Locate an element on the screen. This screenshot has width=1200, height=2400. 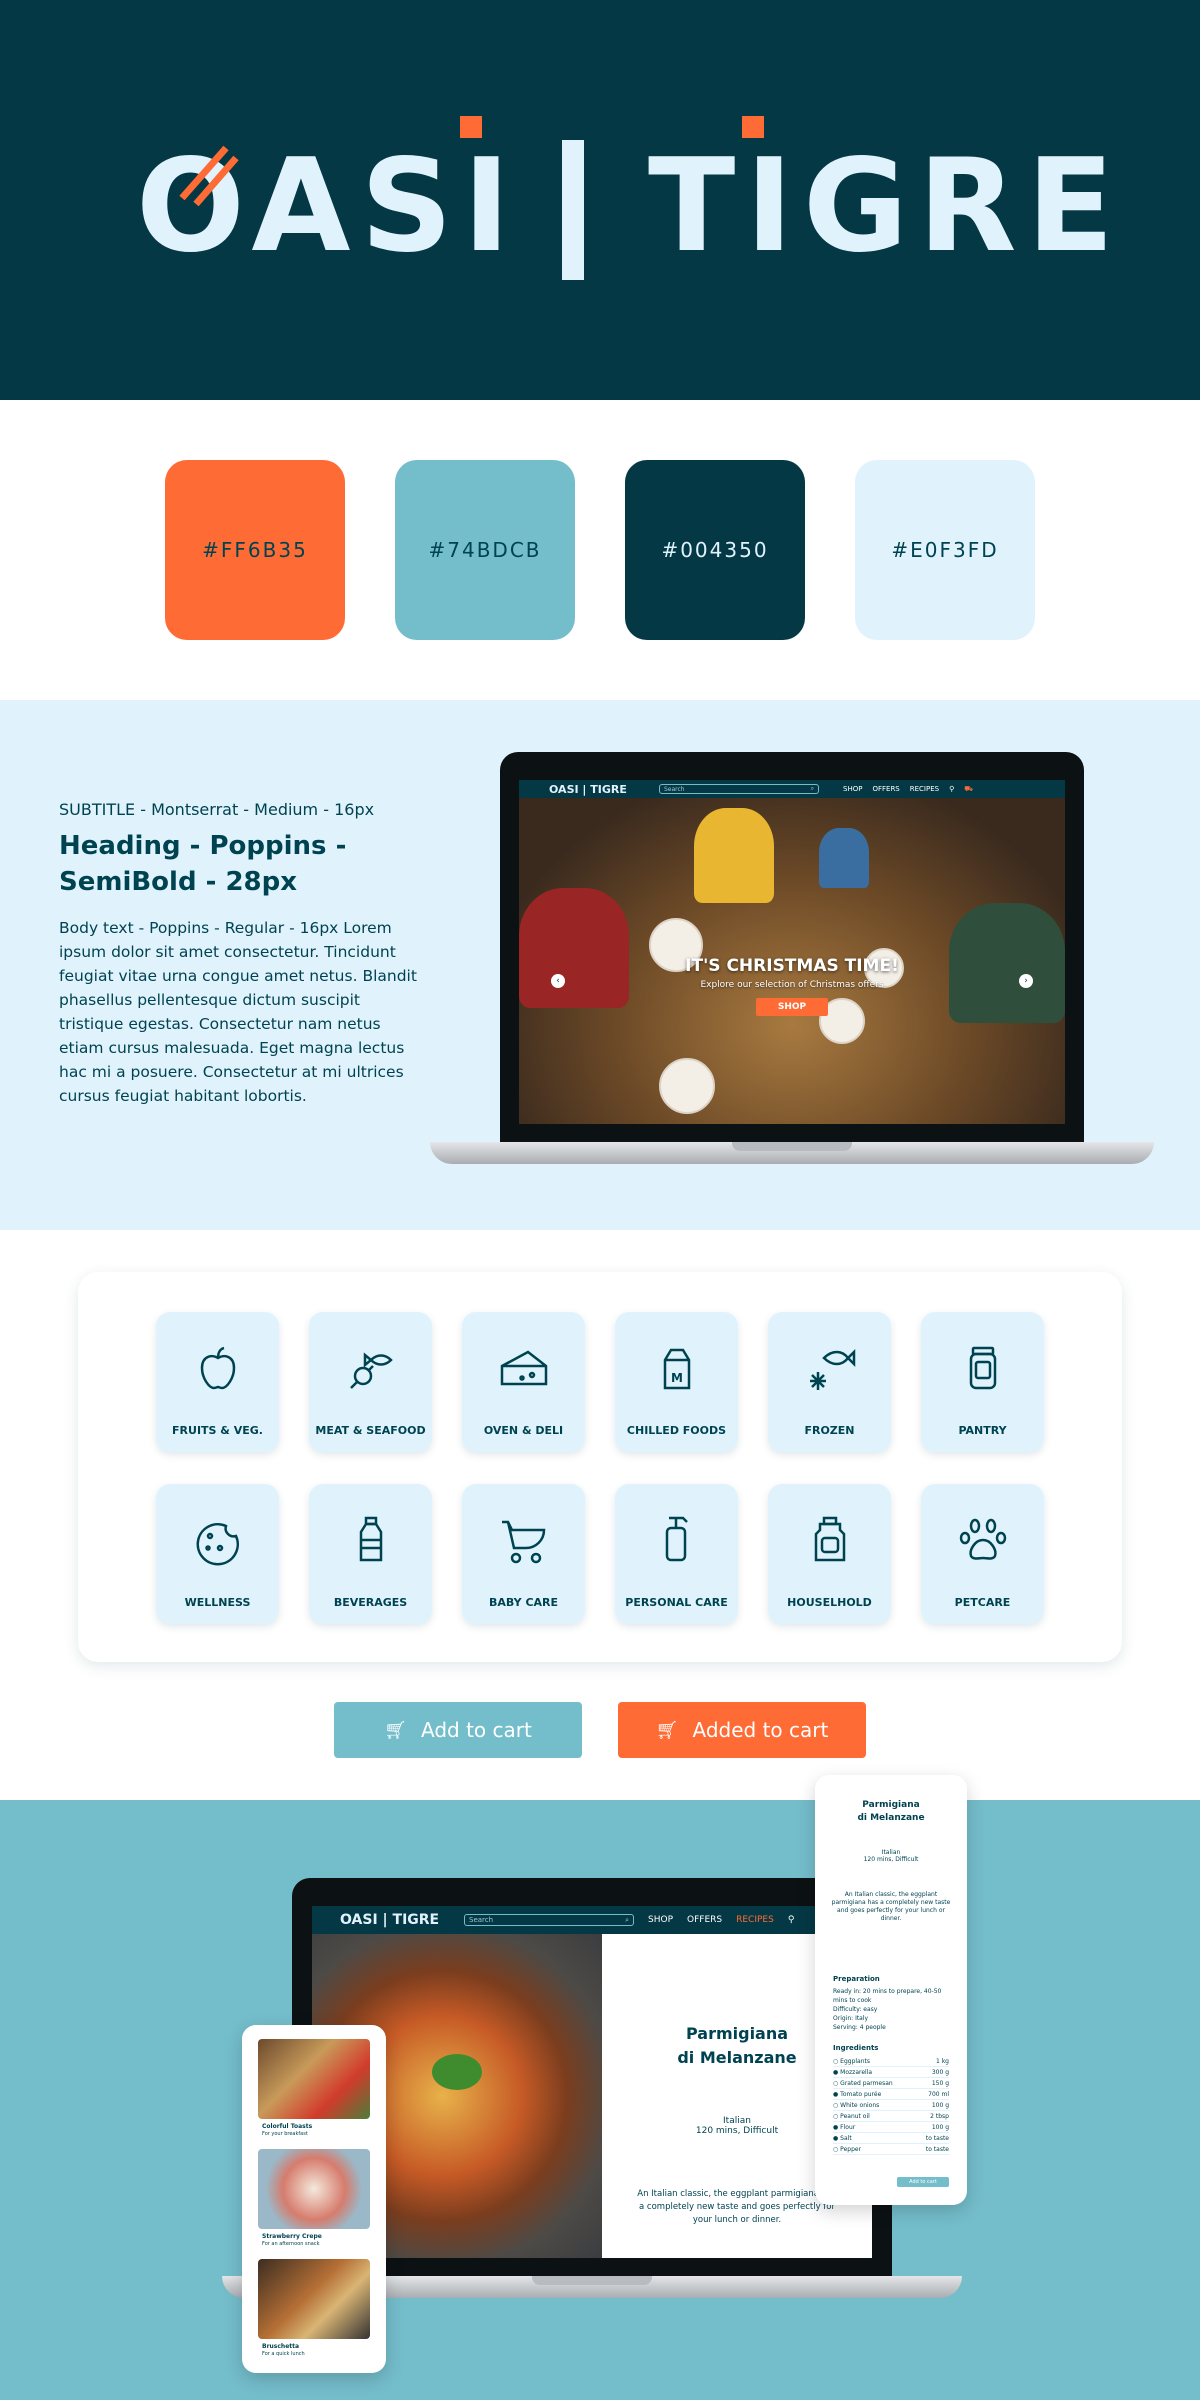
color-palette: #FF6B35 #74BDCB #004350 #E0F3FD is located at coordinates (600, 550).